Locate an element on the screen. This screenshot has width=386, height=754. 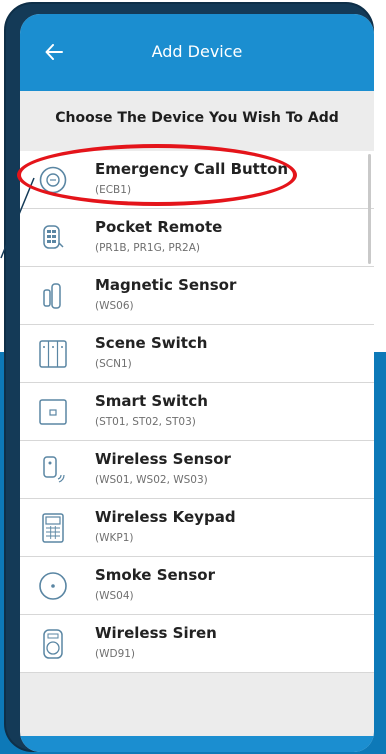
instruction-heading: Choose The Device You Wish To Add is located at coordinates (197, 118).